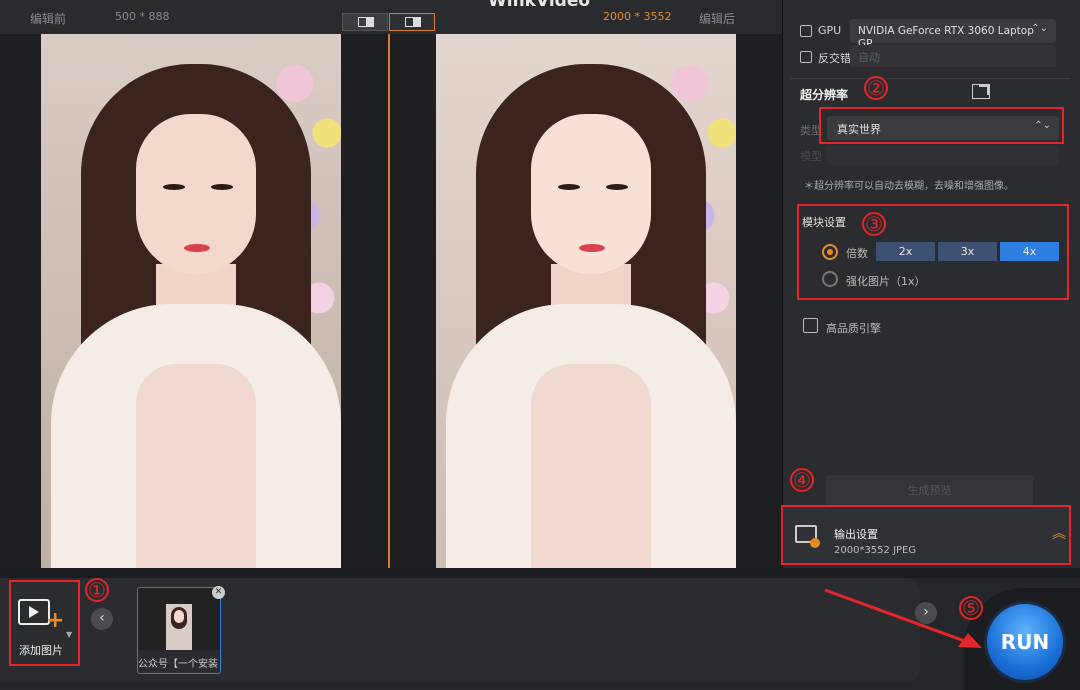 The height and width of the screenshot is (690, 1080). Describe the element at coordinates (830, 30) in the screenshot. I see `gpu-label: GPU` at that location.